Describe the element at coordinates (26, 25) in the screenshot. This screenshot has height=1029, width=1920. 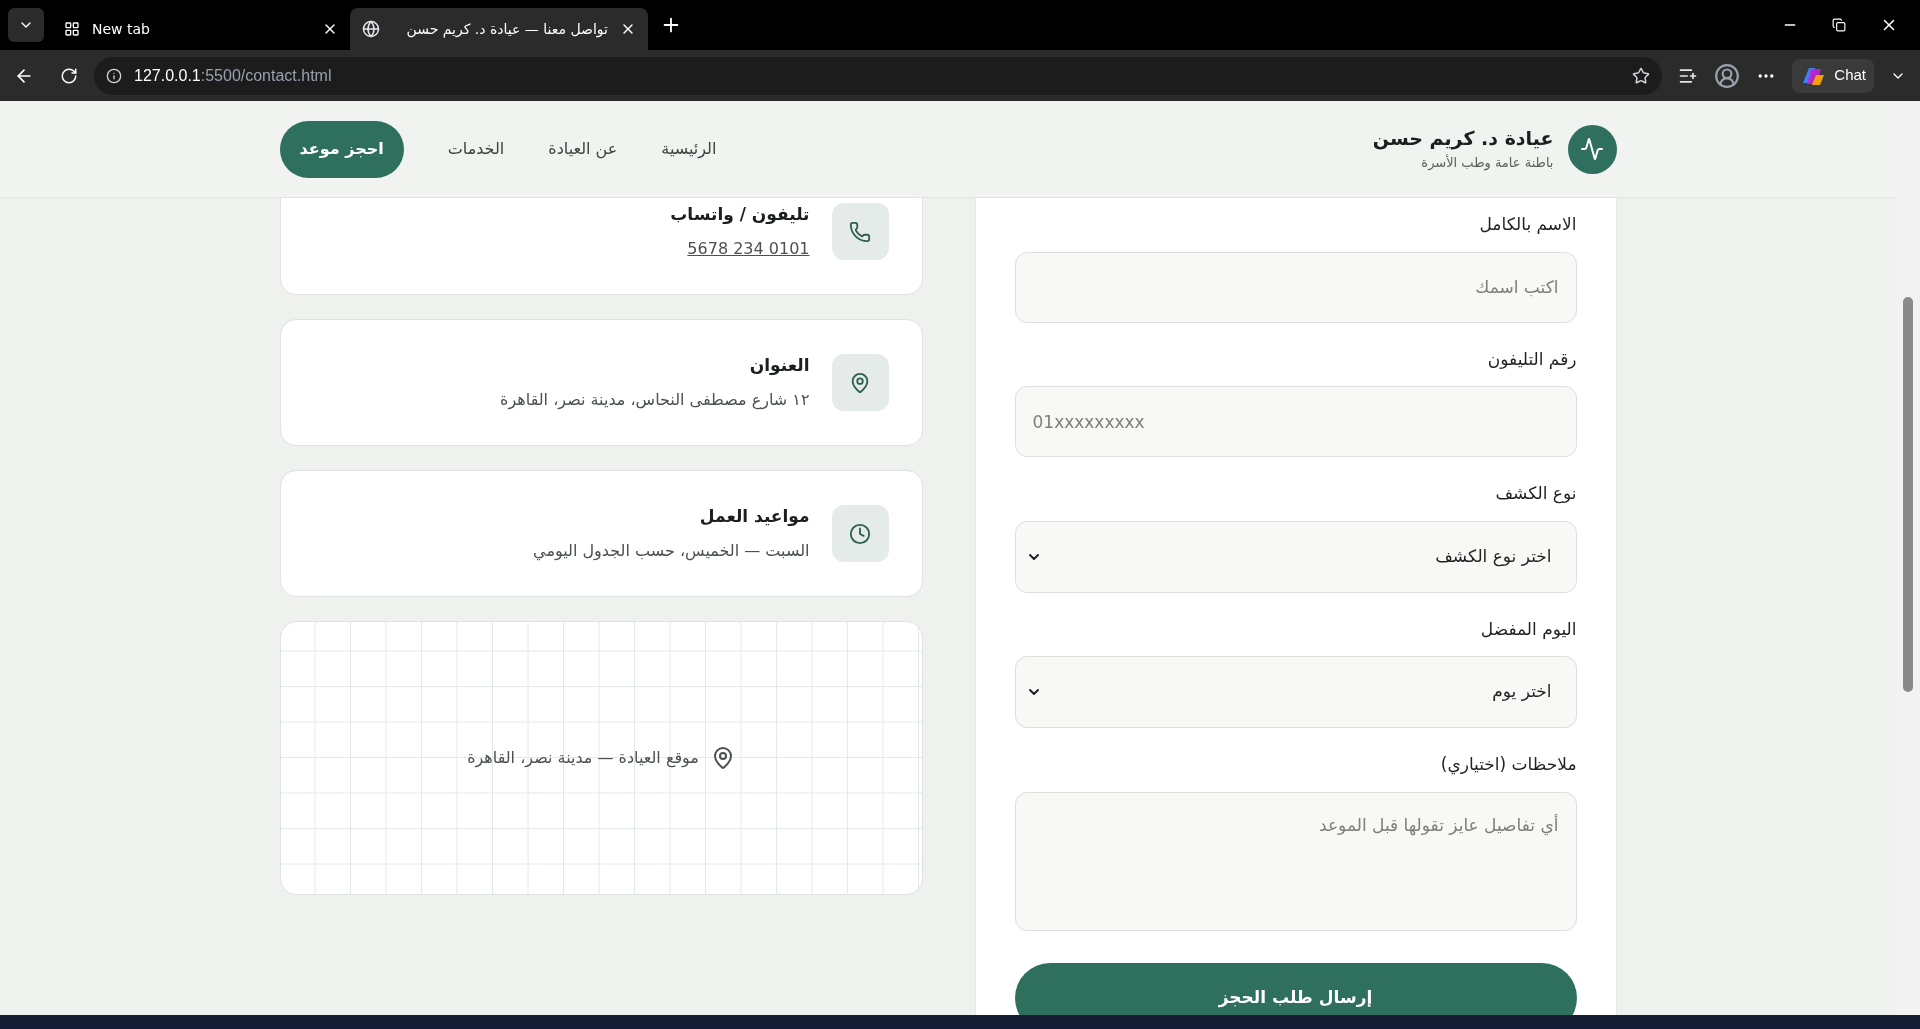
I see `tab-list-button` at that location.